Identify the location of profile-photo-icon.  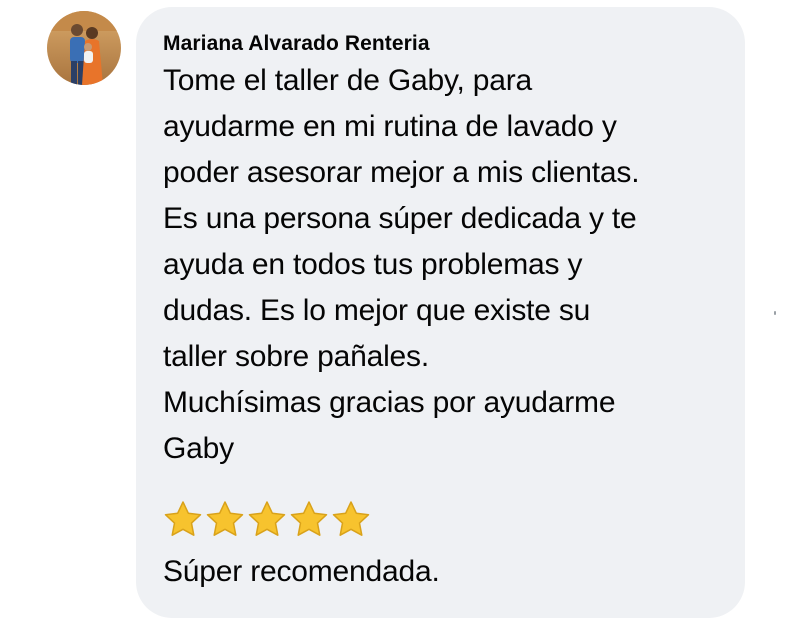
(84, 48).